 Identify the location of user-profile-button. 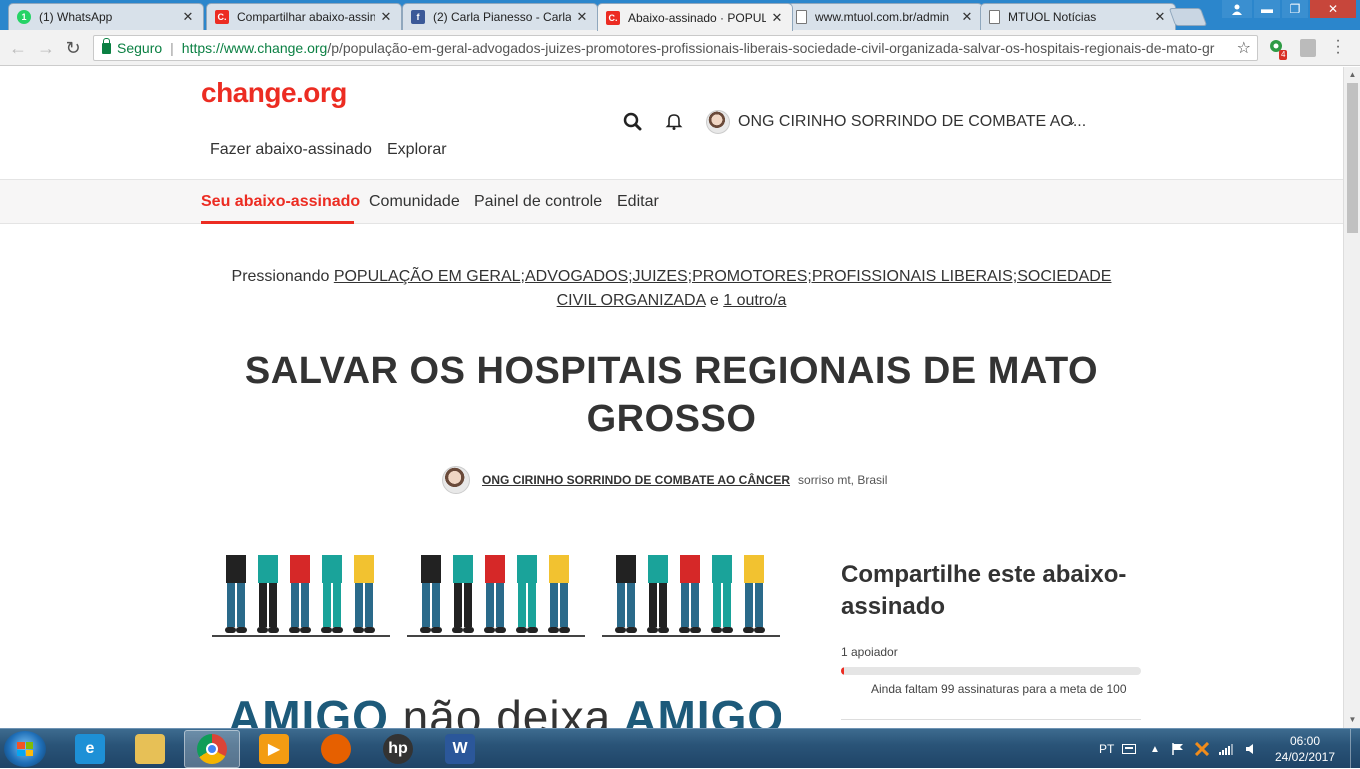
(1237, 9).